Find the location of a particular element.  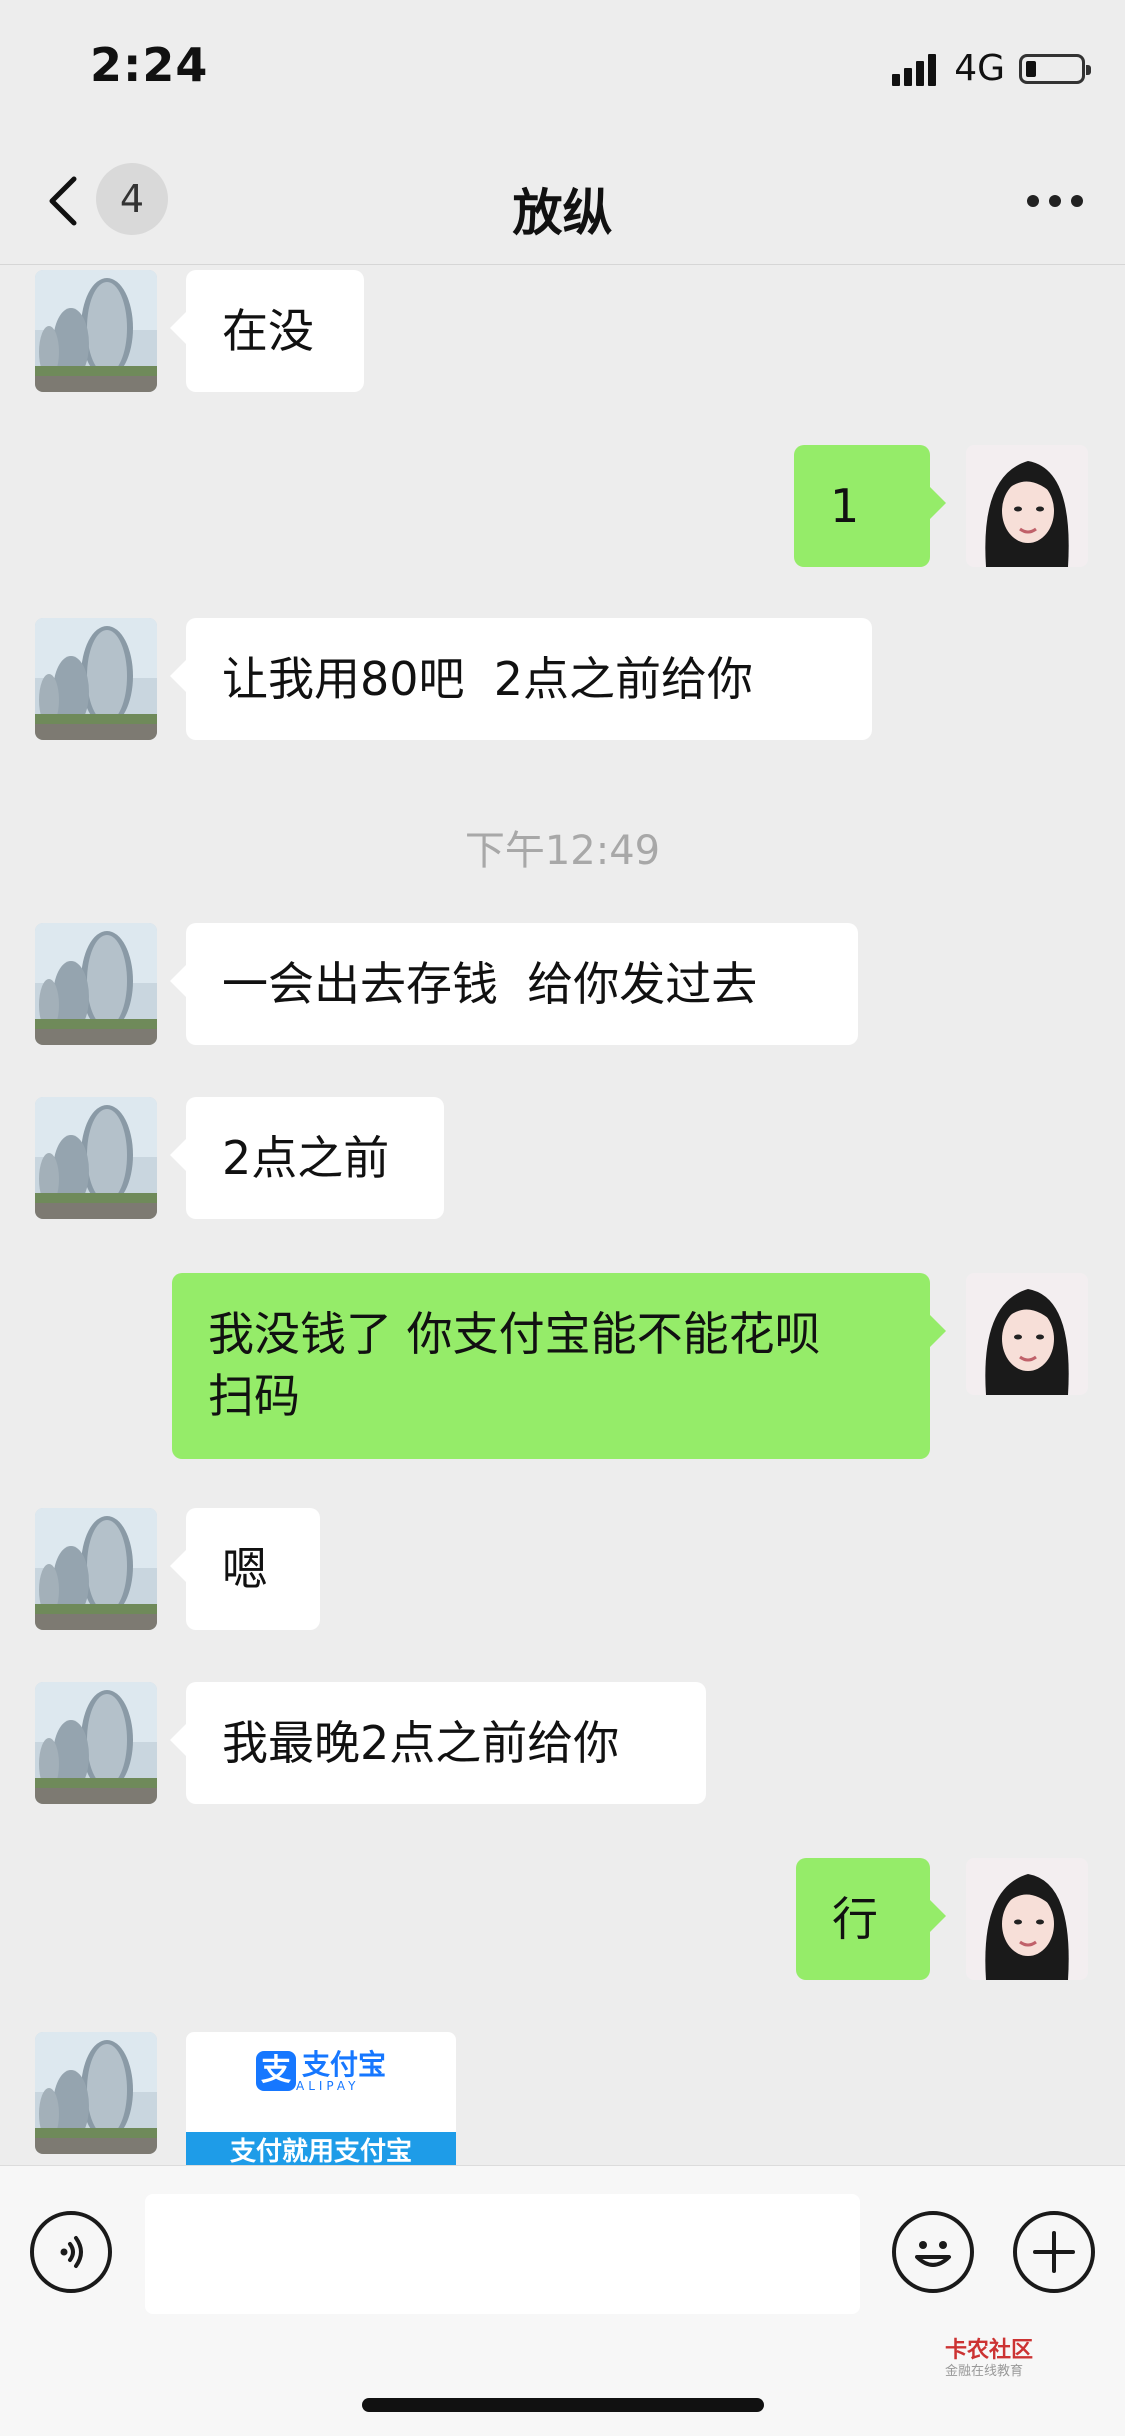

network-type: 4G is located at coordinates (979, 68).